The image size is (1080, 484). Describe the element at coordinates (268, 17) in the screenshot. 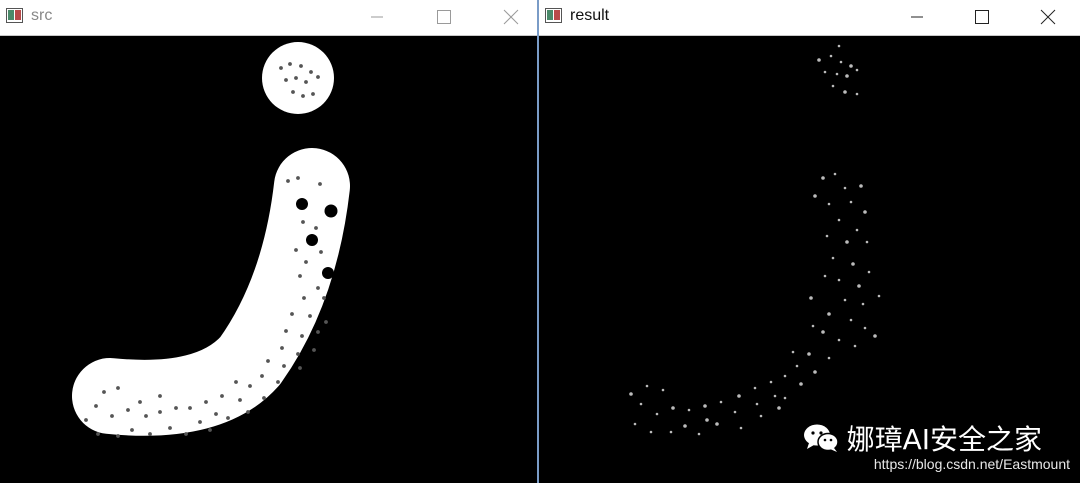

I see `src-titlebar: src` at that location.